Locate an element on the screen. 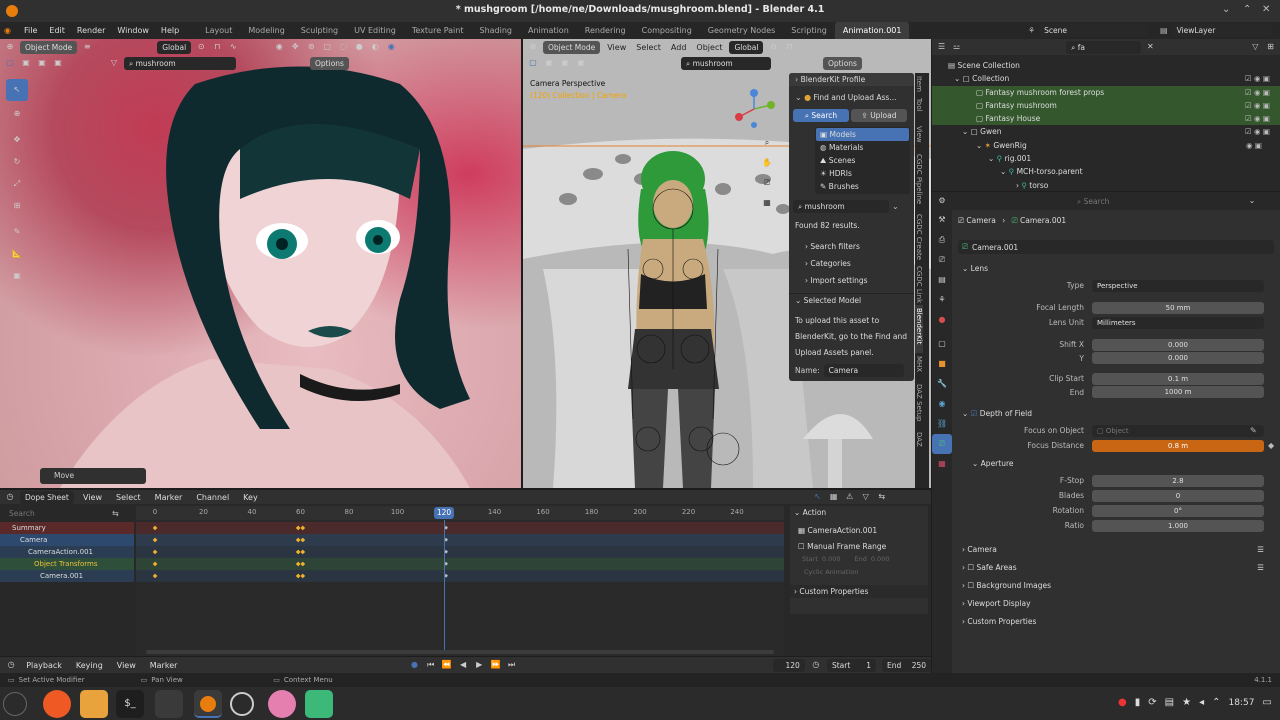 The height and width of the screenshot is (720, 1280). volume-icon: ◂ is located at coordinates (1201, 702).